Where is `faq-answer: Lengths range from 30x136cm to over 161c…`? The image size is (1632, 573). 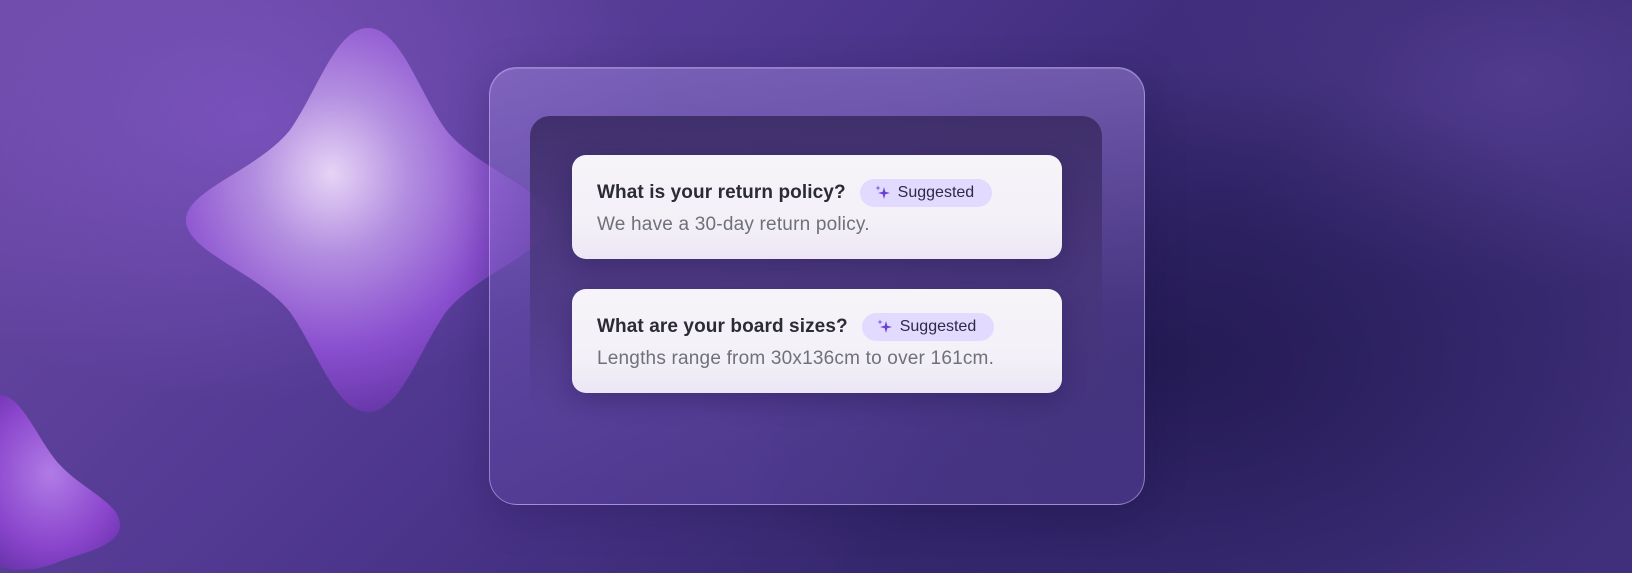 faq-answer: Lengths range from 30x136cm to over 161c… is located at coordinates (796, 358).